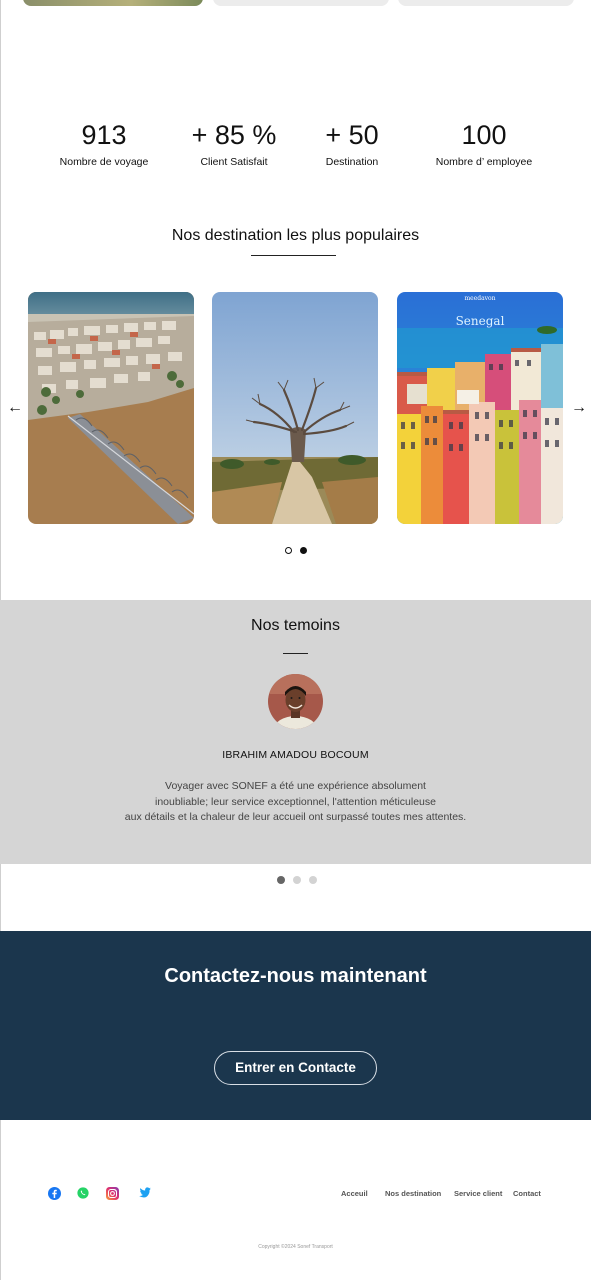  What do you see at coordinates (104, 135) in the screenshot?
I see `stat-value: 913` at bounding box center [104, 135].